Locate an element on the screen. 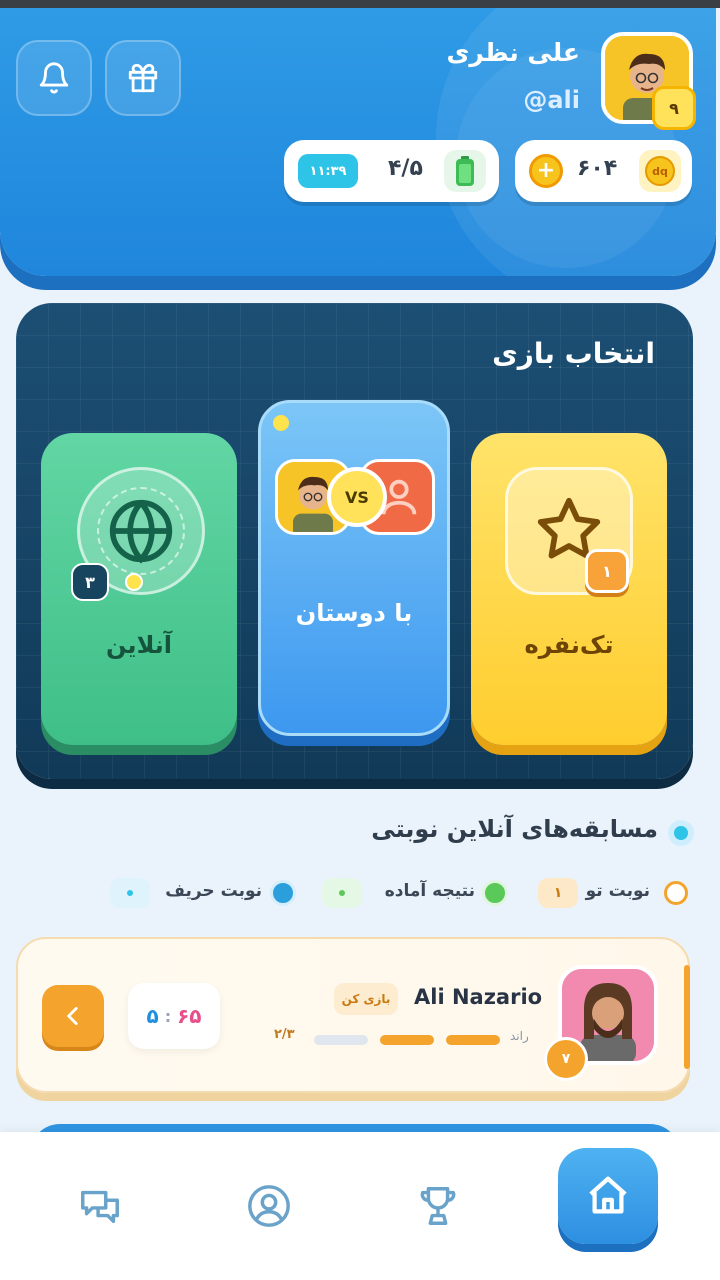 The width and height of the screenshot is (720, 1280). play-button: بازی کن is located at coordinates (366, 999).